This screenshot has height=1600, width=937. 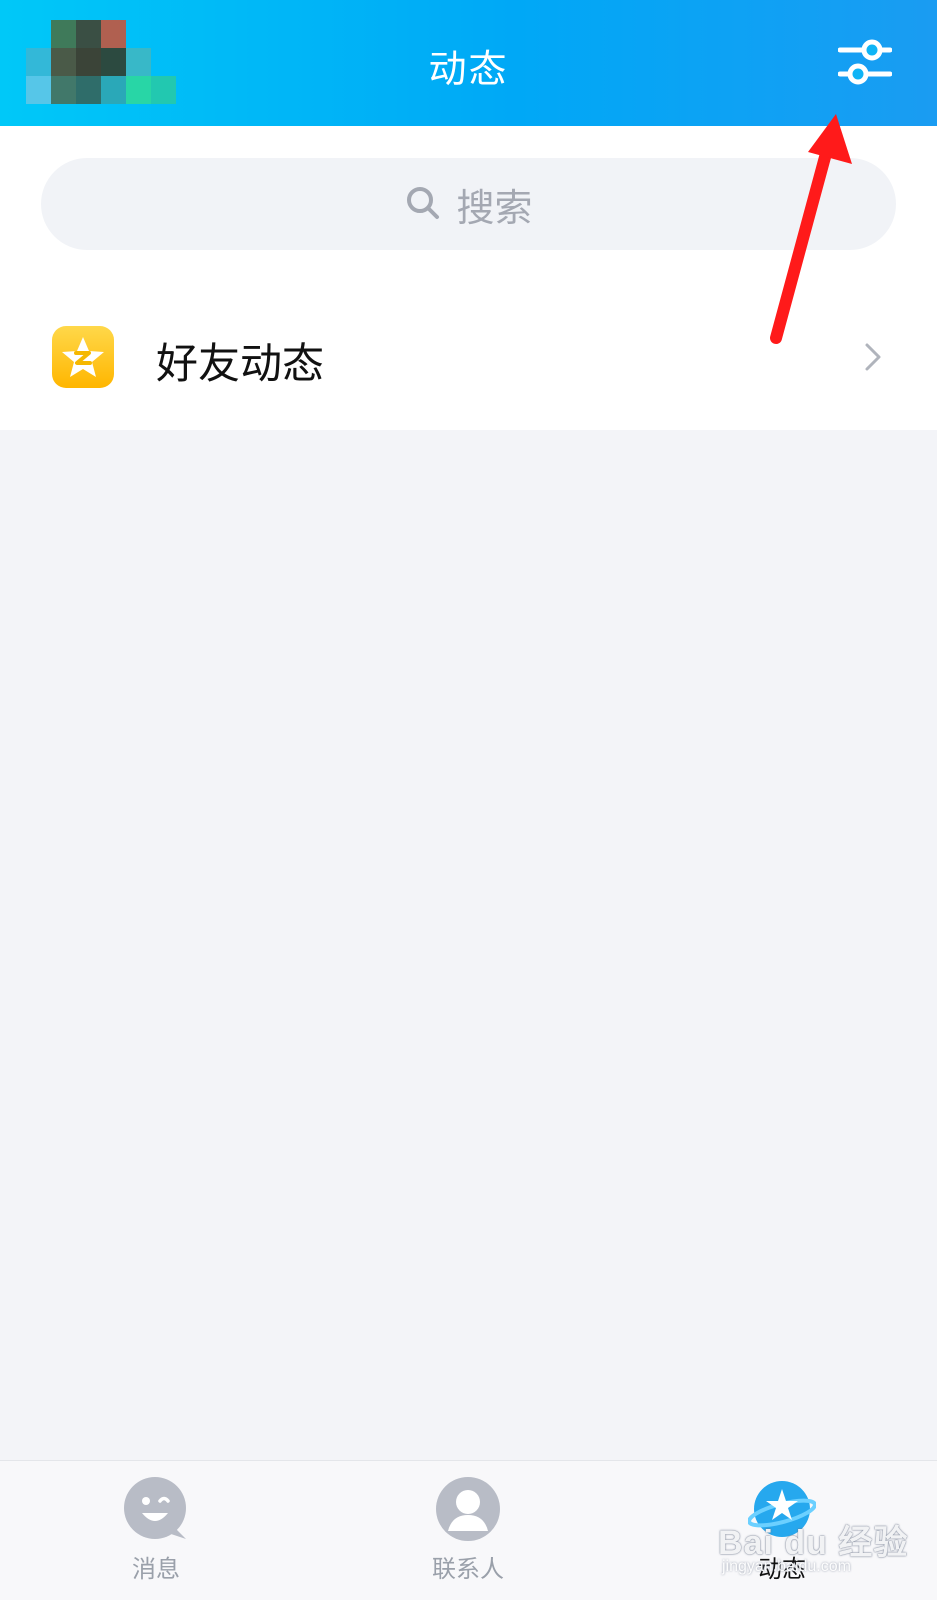 I want to click on search-placeholder: 搜索, so click(x=494, y=207).